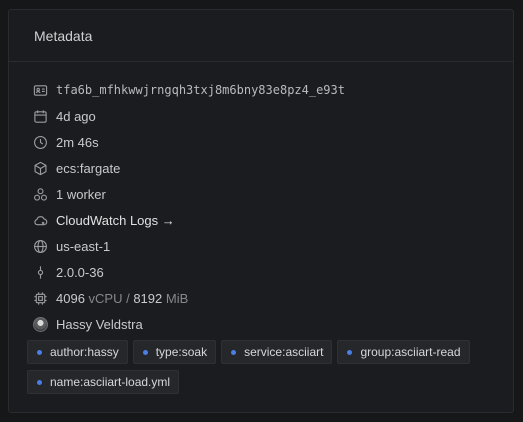 This screenshot has height=422, width=523. Describe the element at coordinates (181, 352) in the screenshot. I see `tag-label: type:soak` at that location.